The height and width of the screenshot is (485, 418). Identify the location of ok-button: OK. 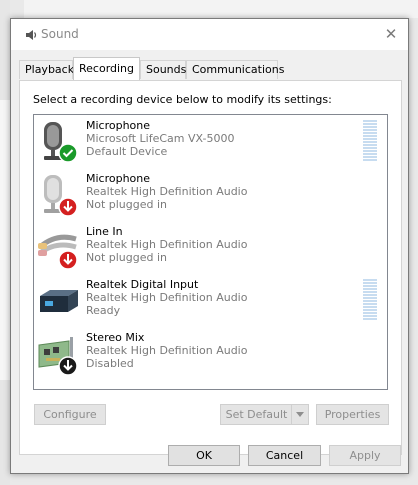
(204, 455).